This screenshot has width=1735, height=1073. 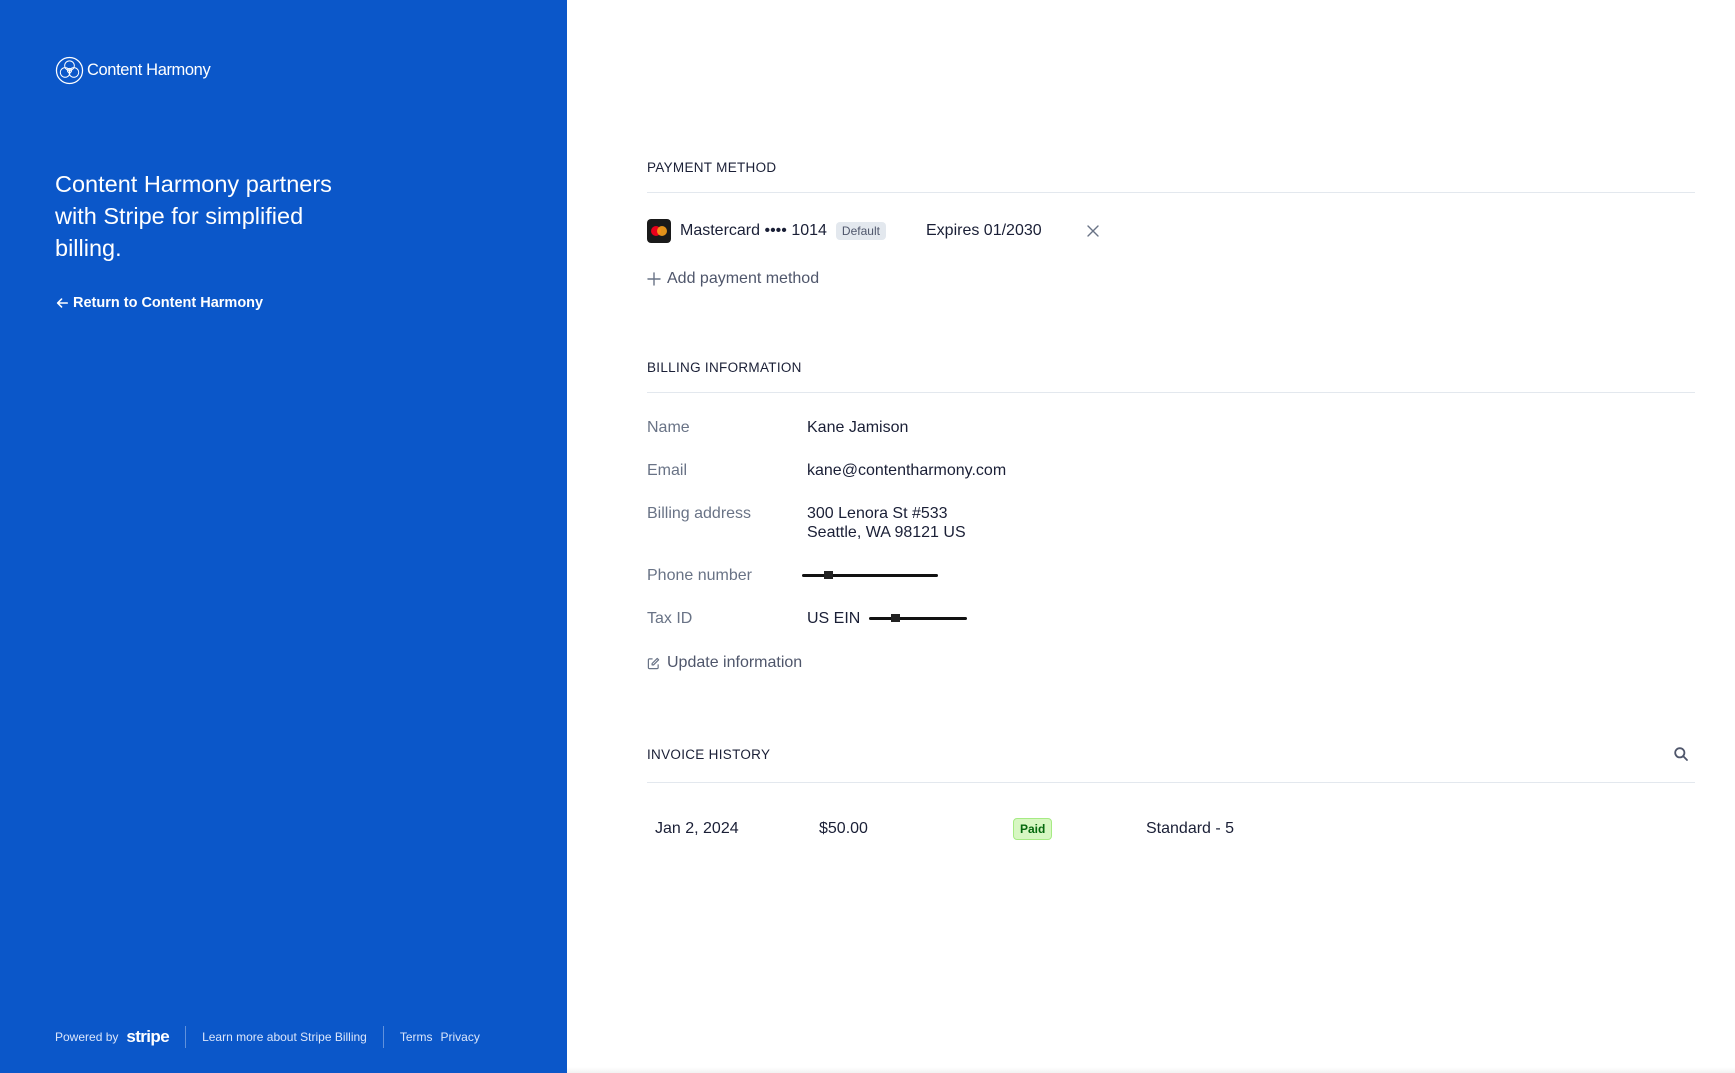 What do you see at coordinates (886, 532) in the screenshot?
I see `billing-address-line2: Seattle, WA 98121 US` at bounding box center [886, 532].